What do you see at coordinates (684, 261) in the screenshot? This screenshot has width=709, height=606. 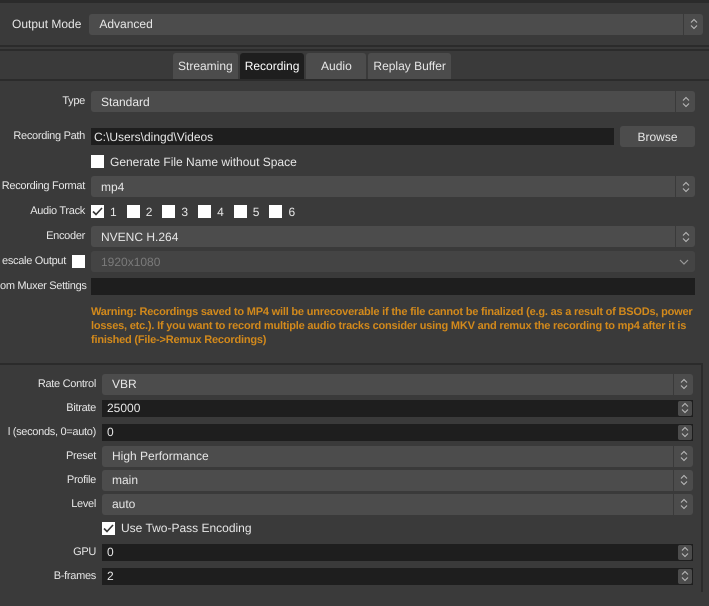 I see `caret-icon` at bounding box center [684, 261].